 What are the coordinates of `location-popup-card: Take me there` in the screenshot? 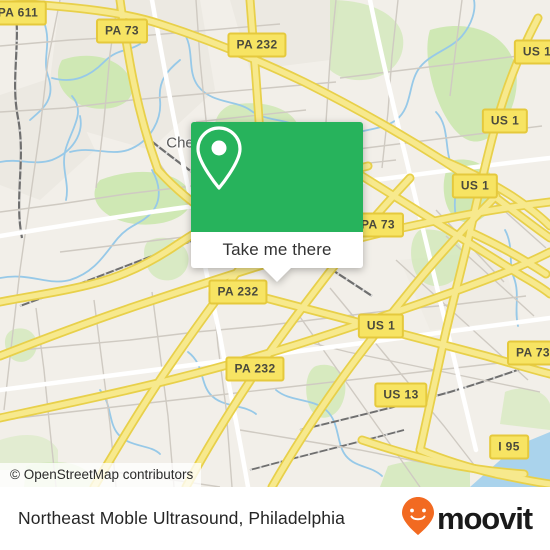 It's located at (277, 202).